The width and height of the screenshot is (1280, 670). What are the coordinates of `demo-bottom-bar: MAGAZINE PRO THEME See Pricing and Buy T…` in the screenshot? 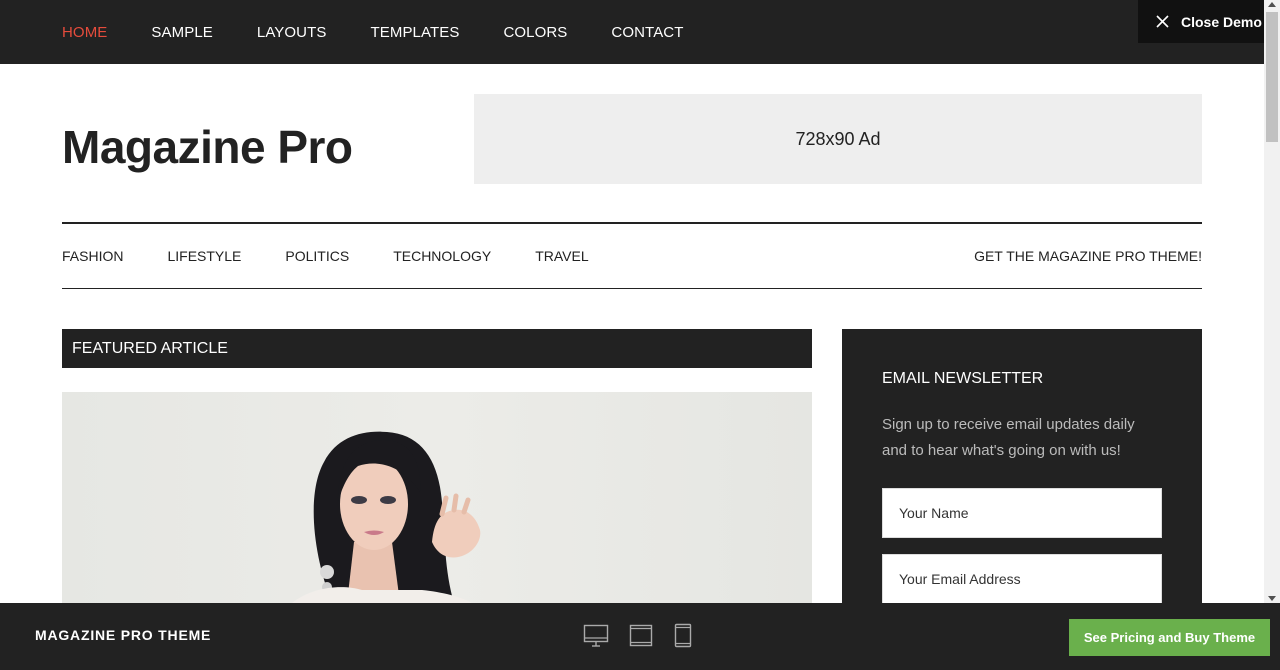 It's located at (640, 636).